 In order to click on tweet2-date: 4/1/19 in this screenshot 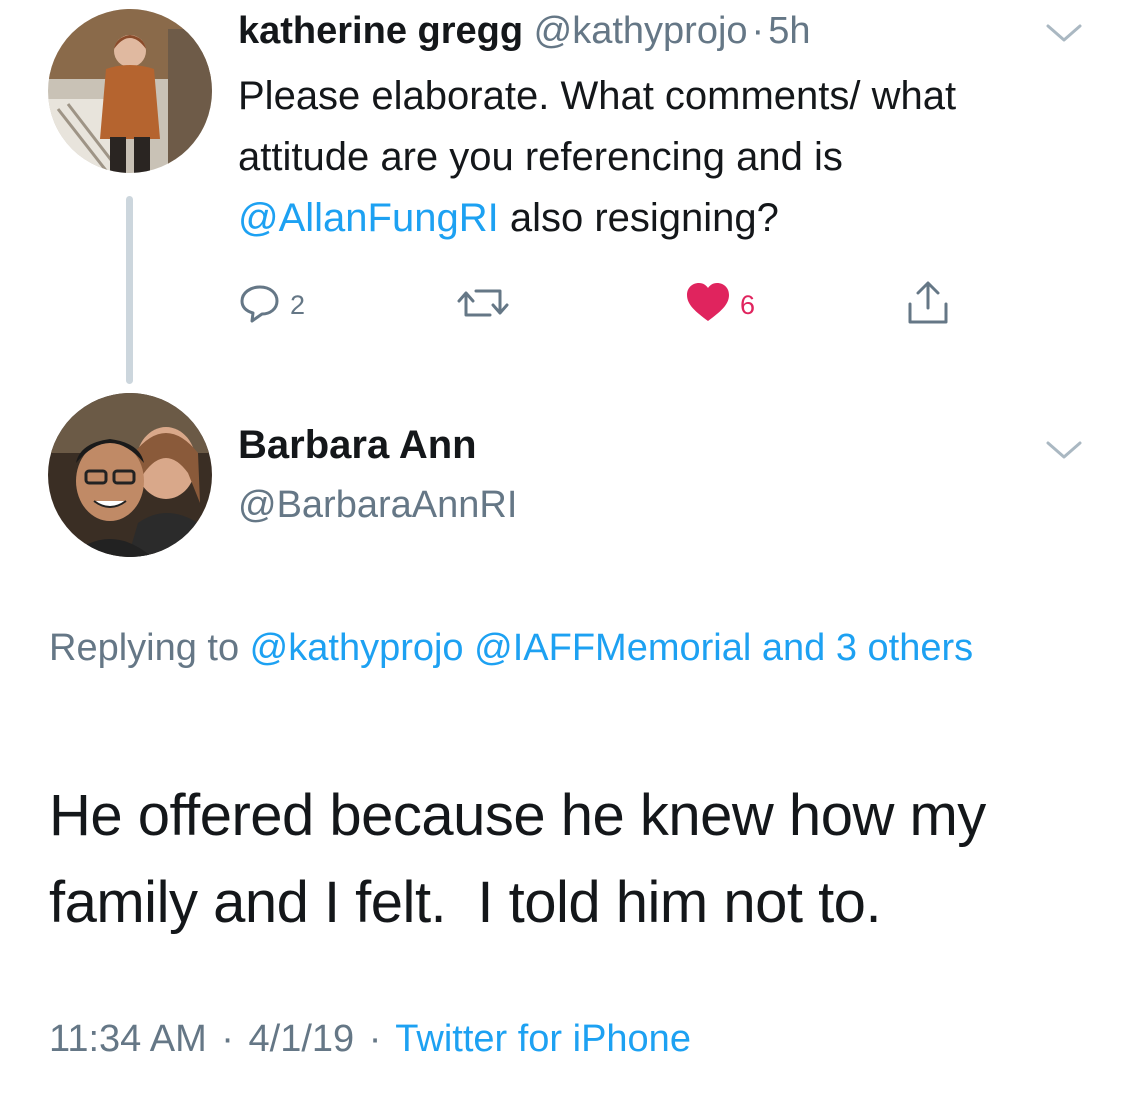, I will do `click(301, 1039)`.